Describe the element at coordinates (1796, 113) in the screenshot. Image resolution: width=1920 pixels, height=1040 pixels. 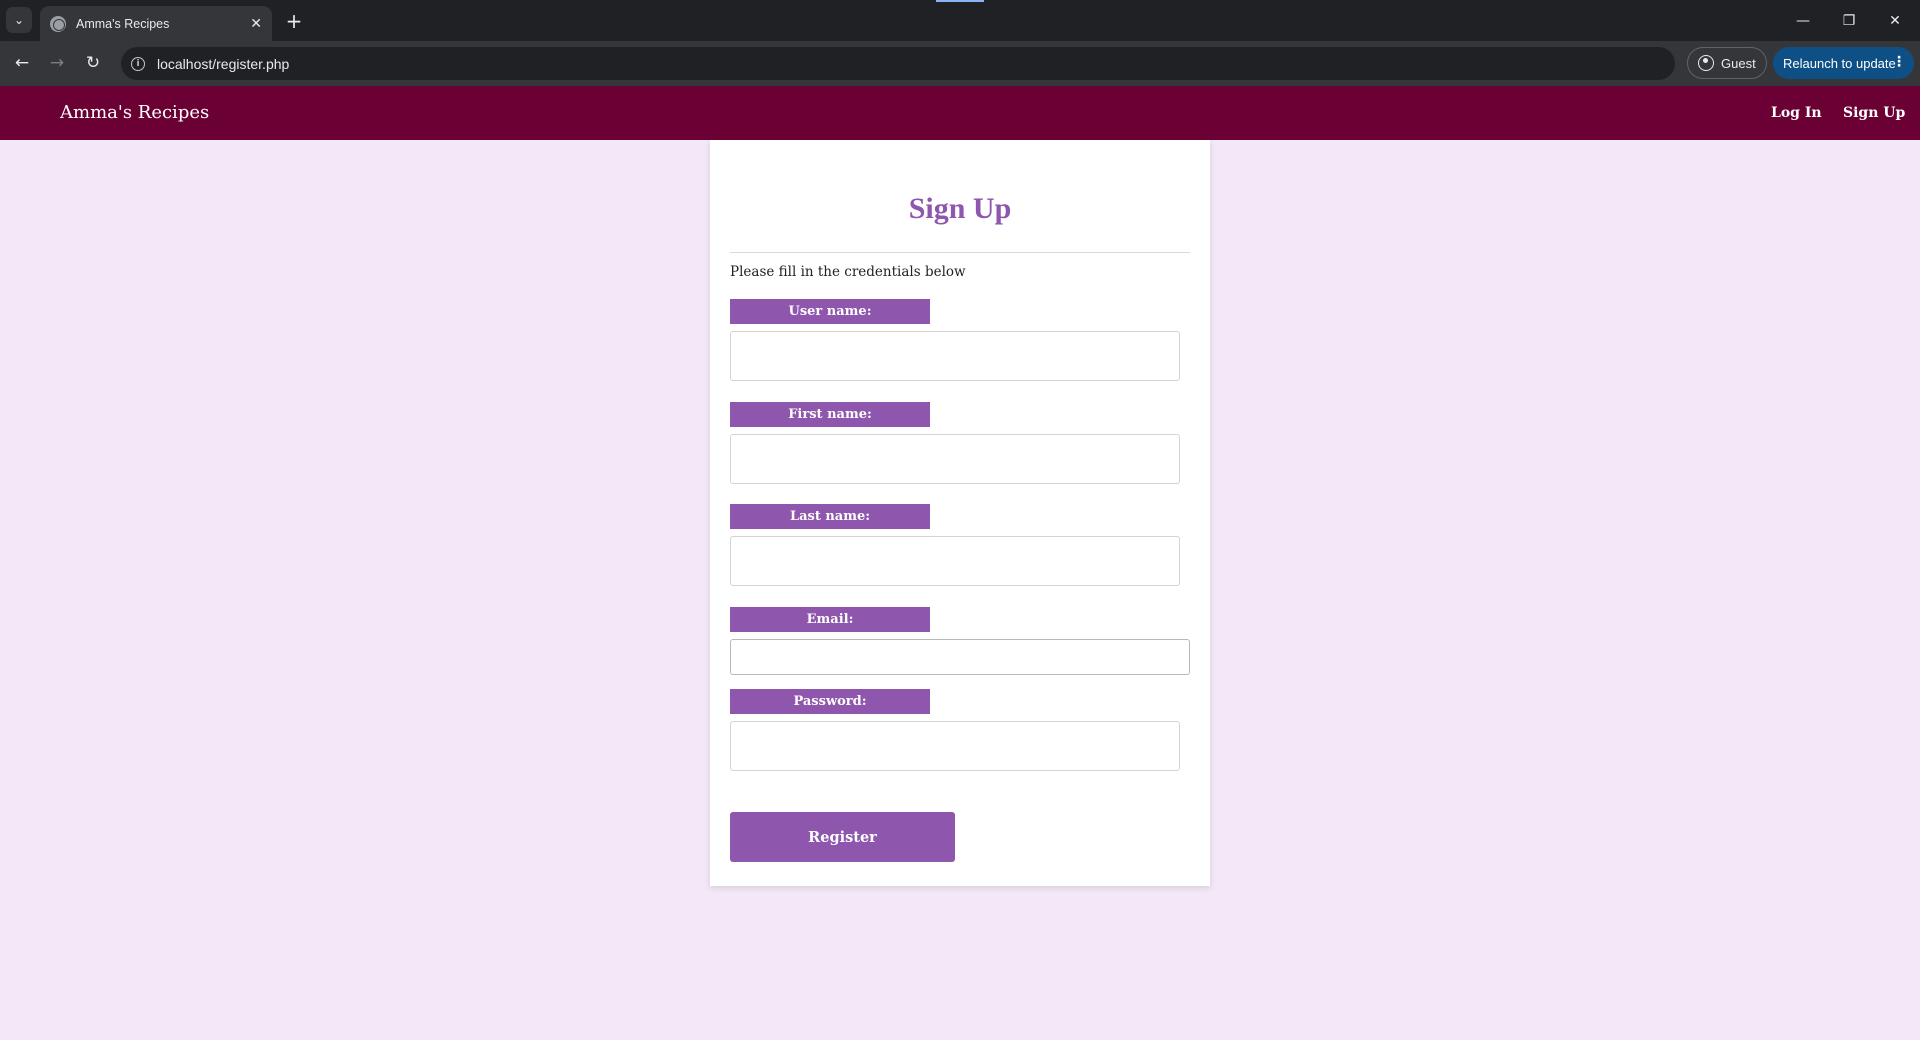
I see `nav-login-link: Log In` at that location.